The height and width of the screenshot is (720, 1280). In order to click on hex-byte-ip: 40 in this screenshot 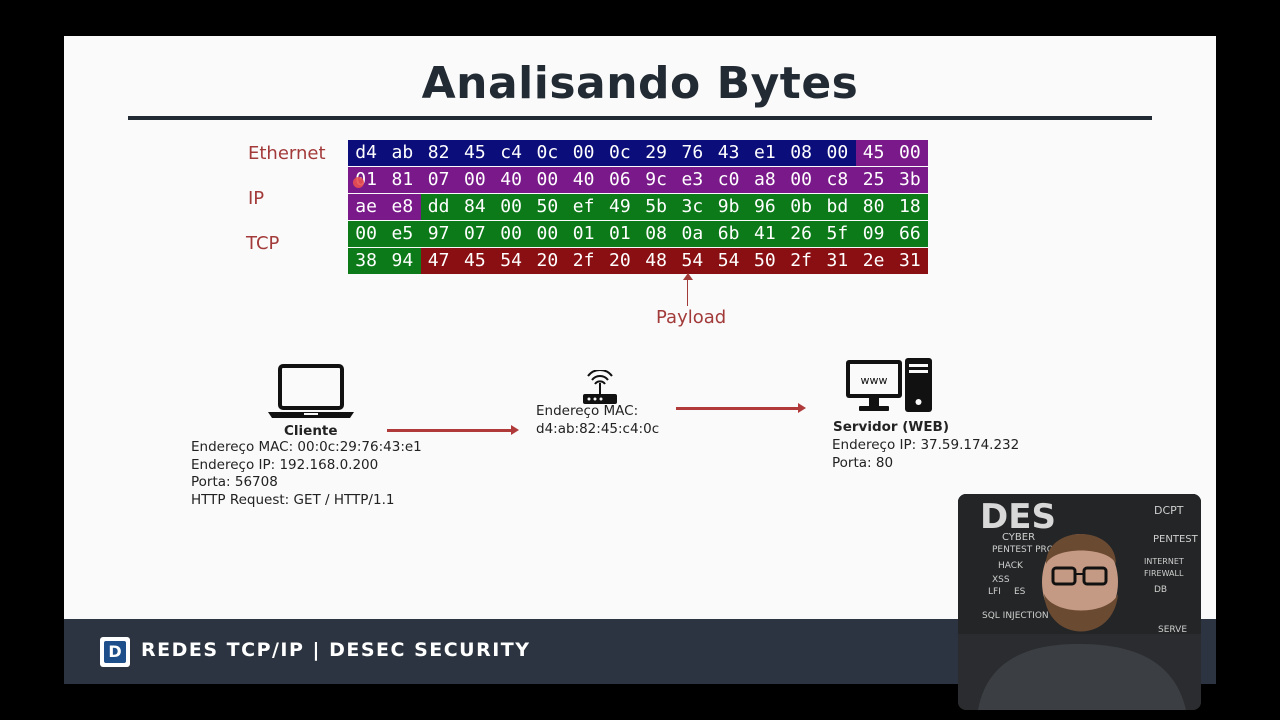, I will do `click(511, 180)`.